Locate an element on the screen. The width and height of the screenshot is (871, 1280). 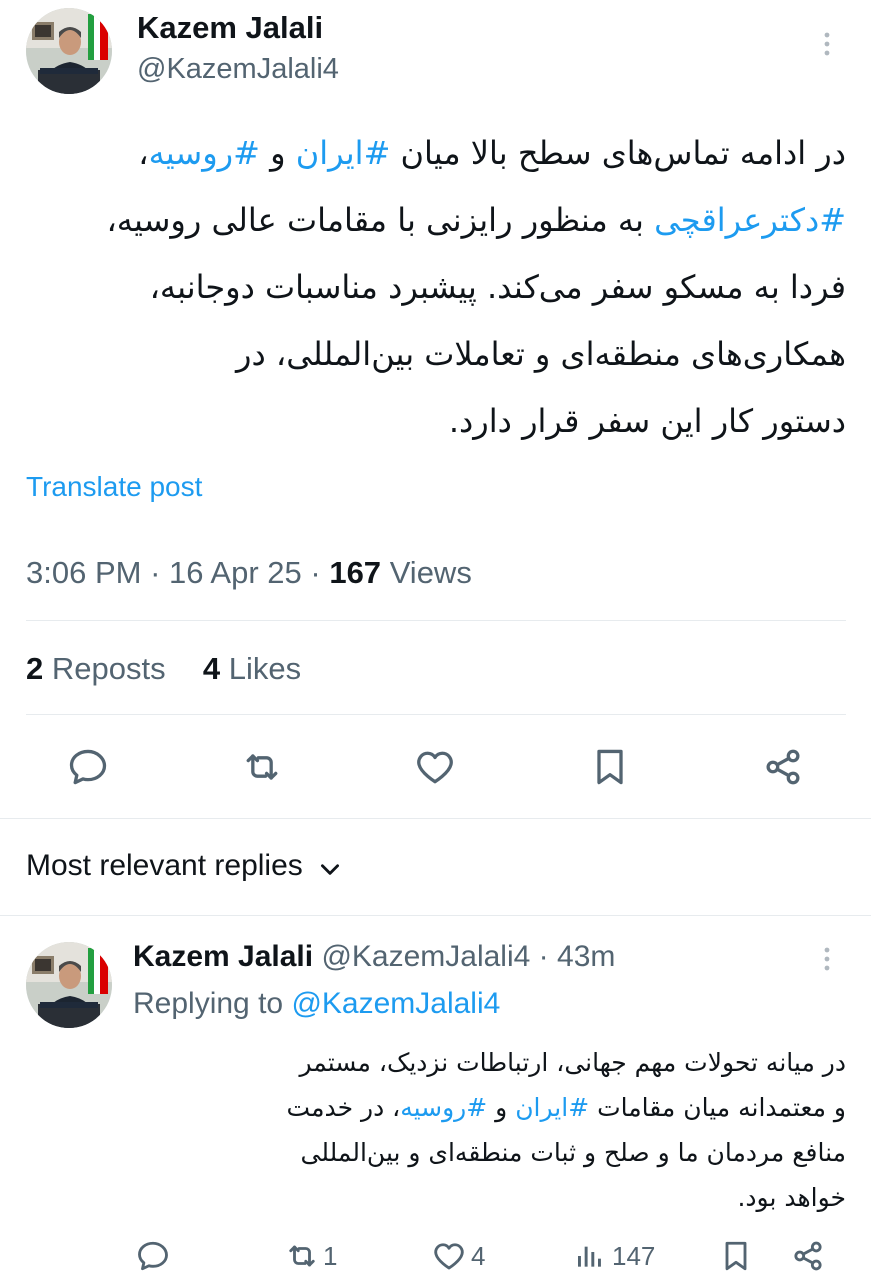
author-avatar is located at coordinates (69, 51).